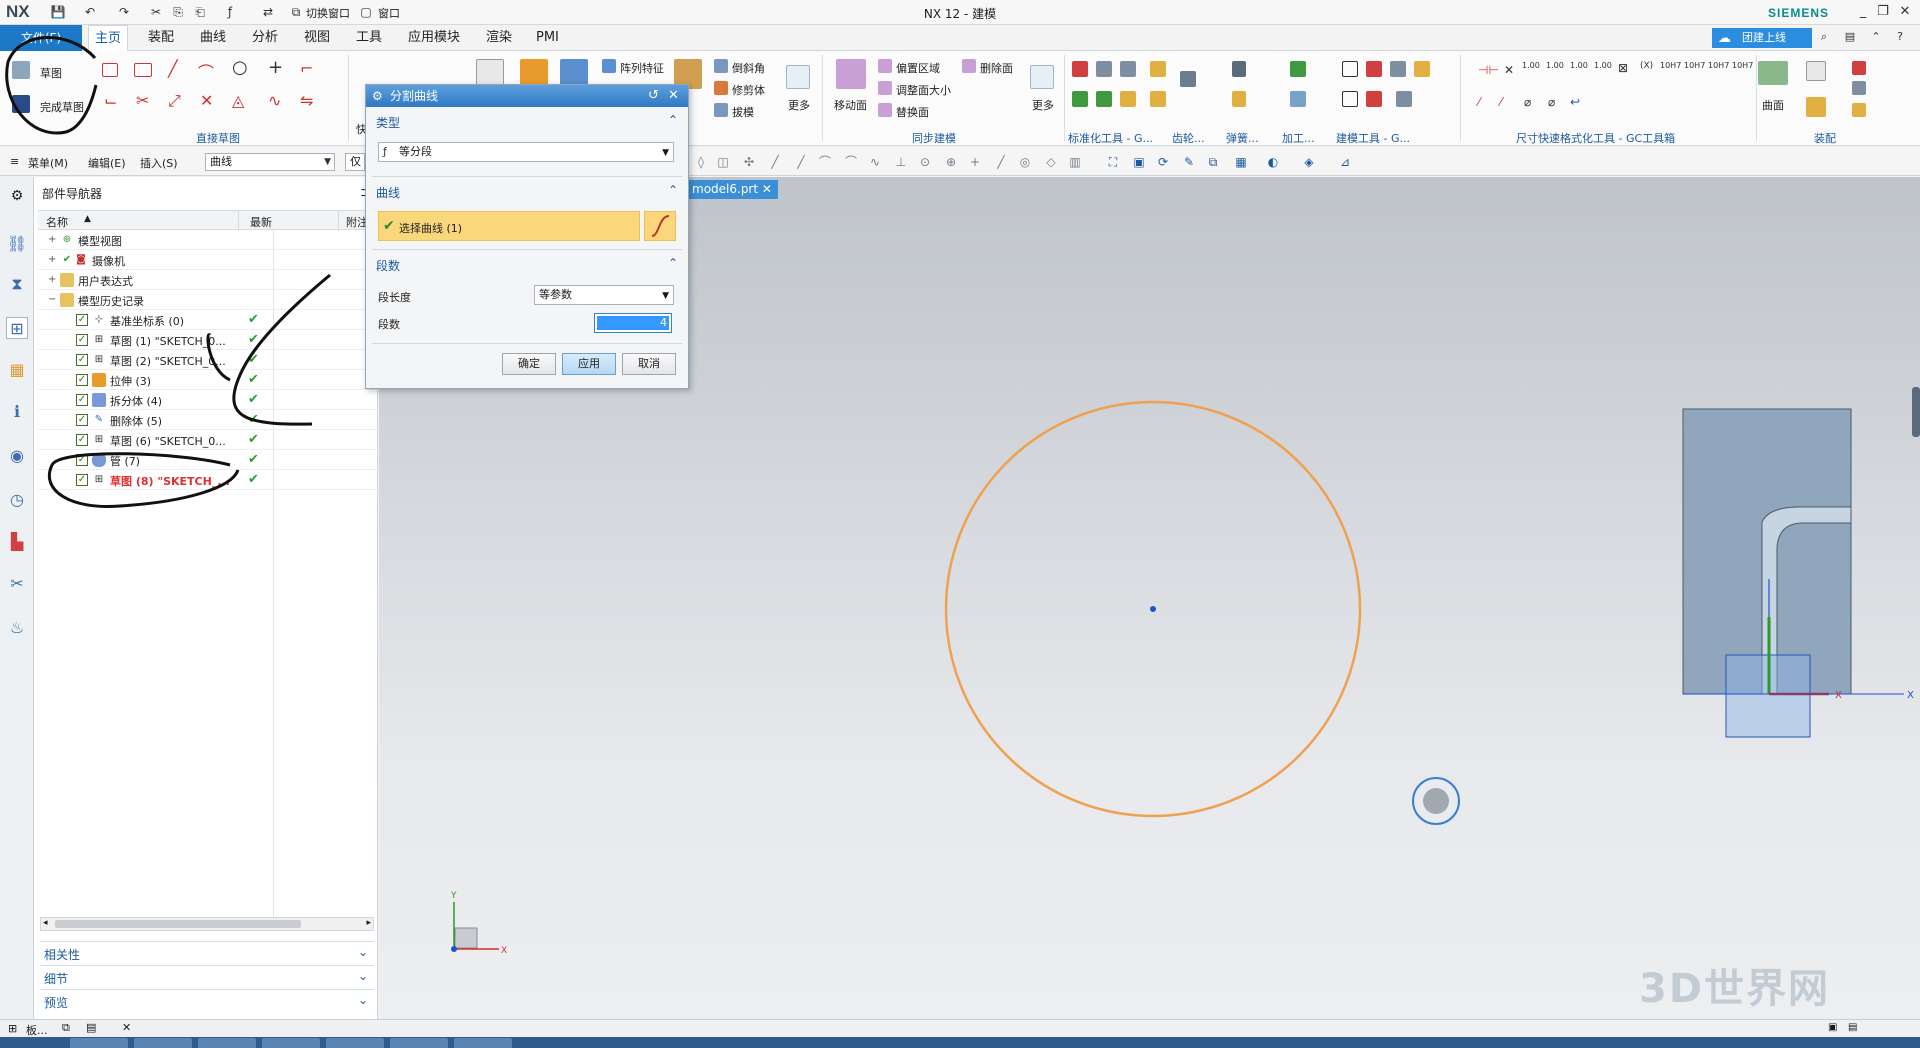 The height and width of the screenshot is (1048, 1920). What do you see at coordinates (52, 239) in the screenshot?
I see `expand-icon: +` at bounding box center [52, 239].